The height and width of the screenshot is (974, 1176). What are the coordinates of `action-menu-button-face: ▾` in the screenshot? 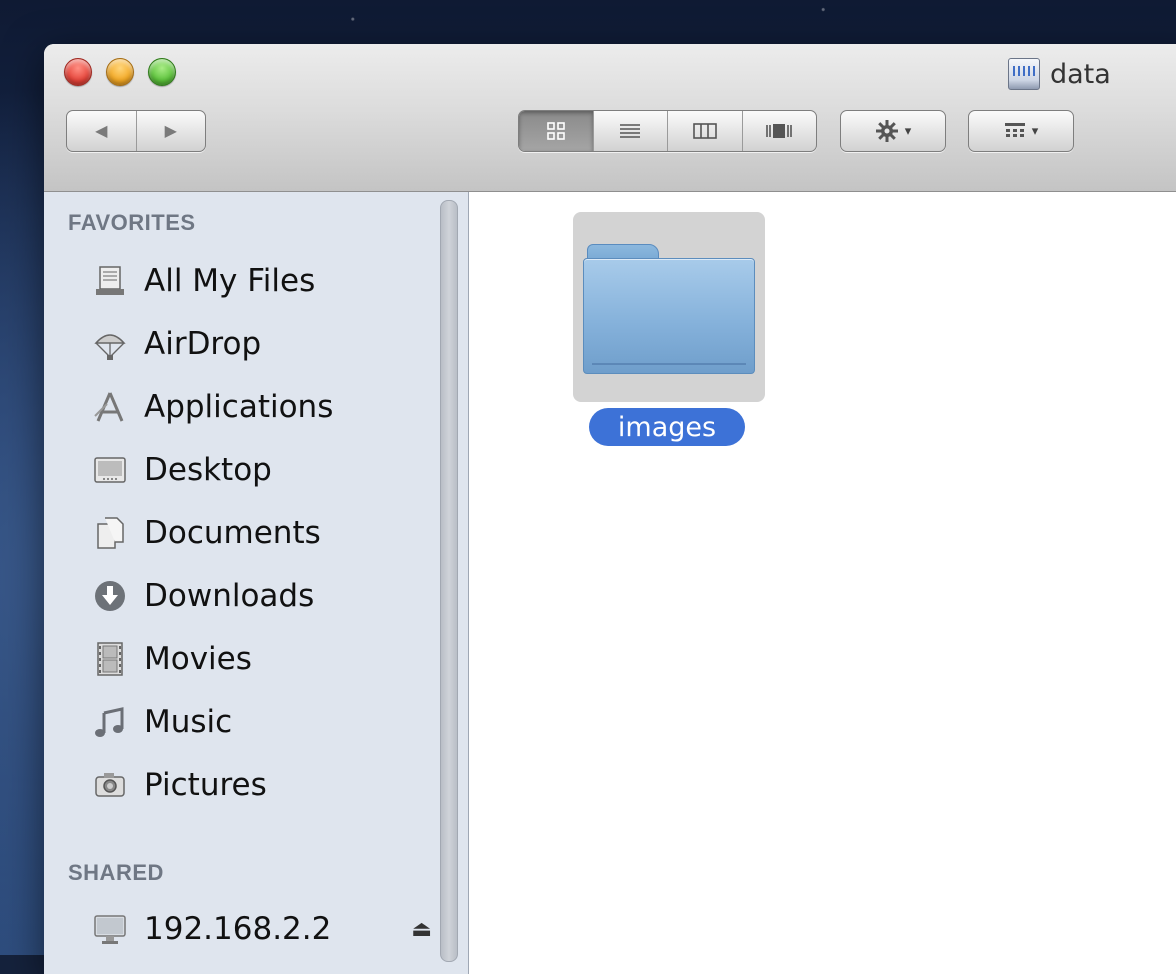 It's located at (893, 131).